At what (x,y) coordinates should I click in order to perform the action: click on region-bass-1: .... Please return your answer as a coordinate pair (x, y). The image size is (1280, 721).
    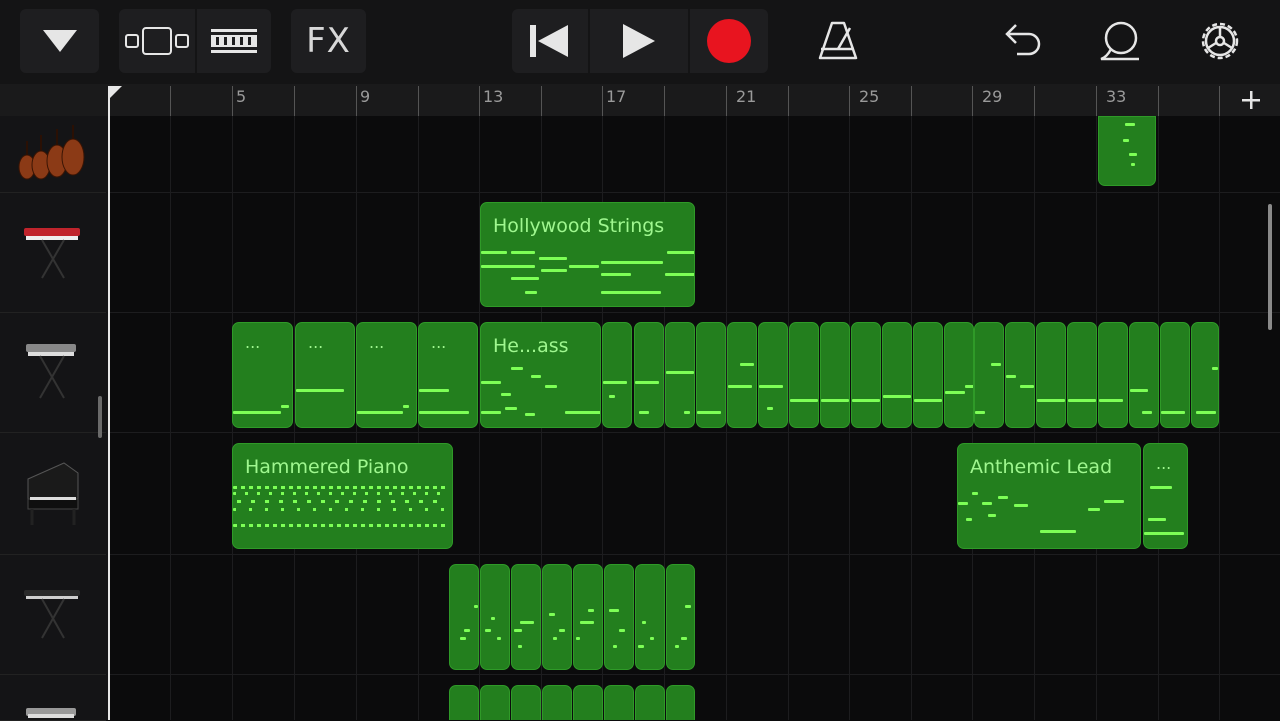
    Looking at the image, I should click on (262, 375).